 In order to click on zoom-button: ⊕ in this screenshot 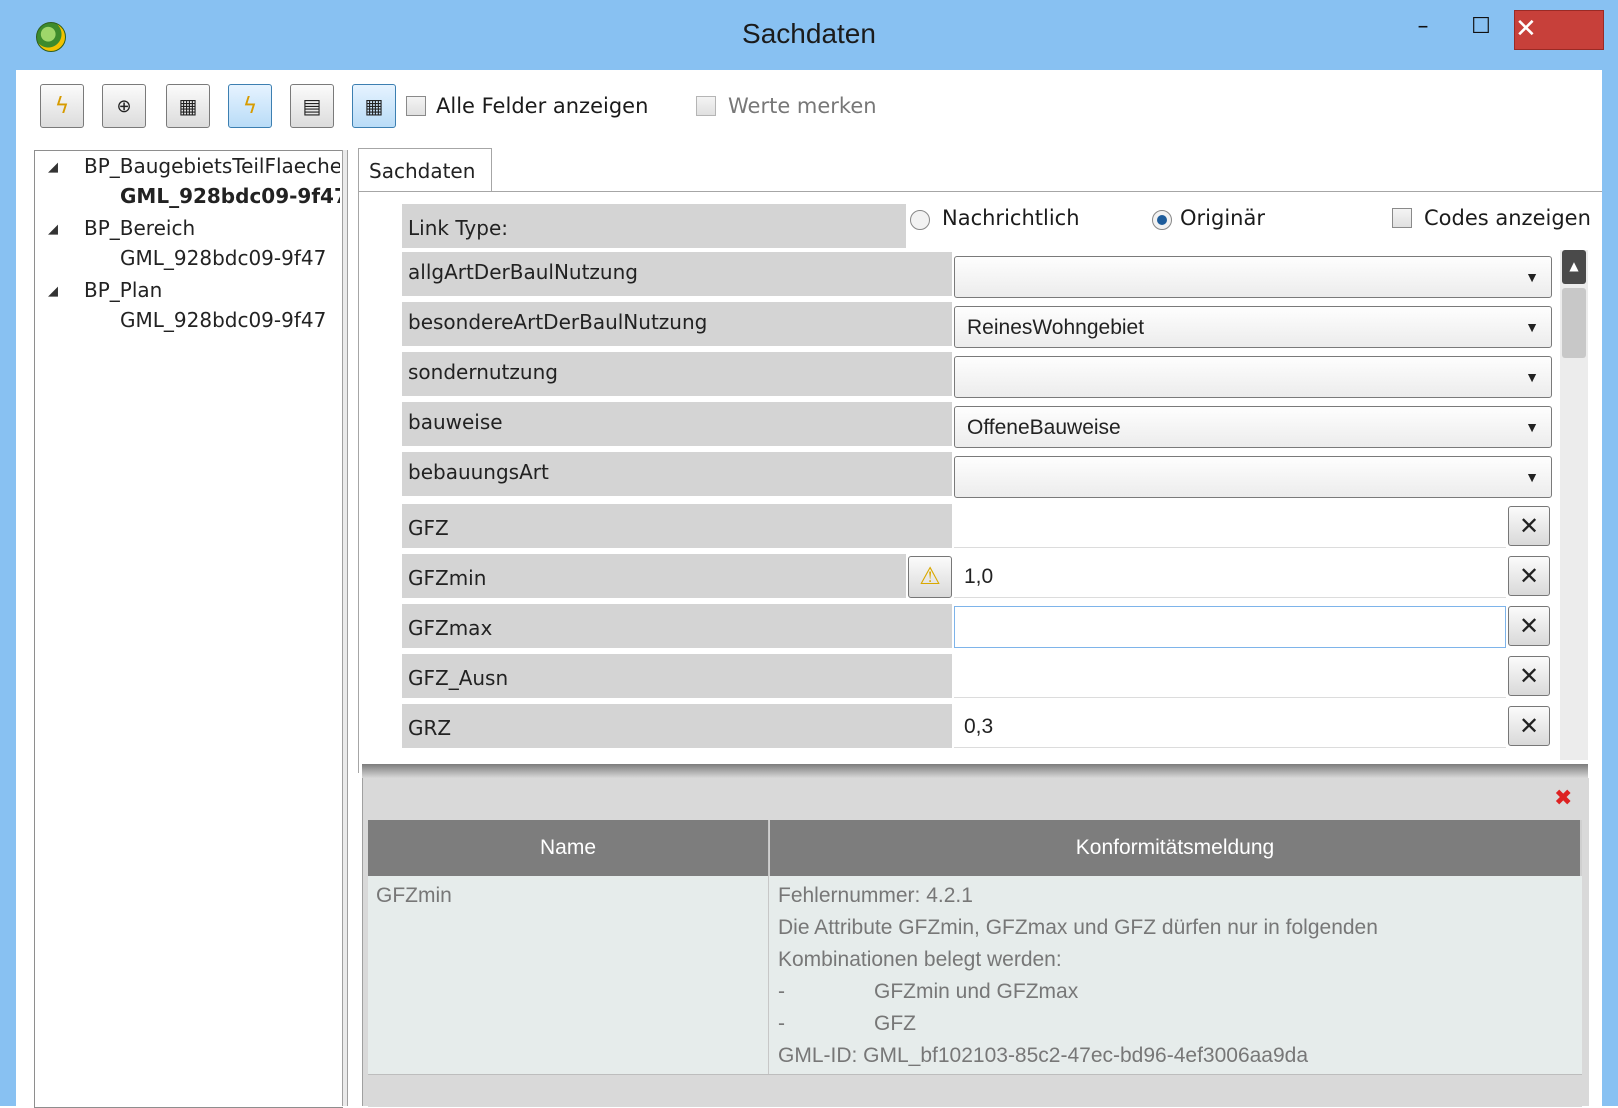, I will do `click(124, 106)`.